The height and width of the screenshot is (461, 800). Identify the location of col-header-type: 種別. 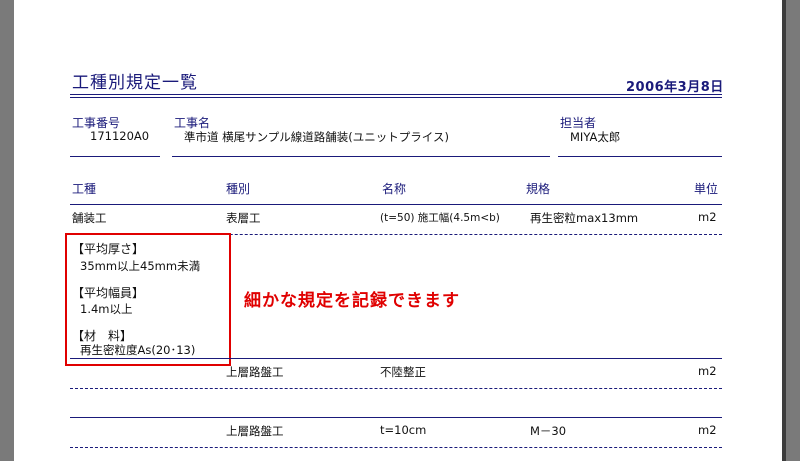
(238, 189).